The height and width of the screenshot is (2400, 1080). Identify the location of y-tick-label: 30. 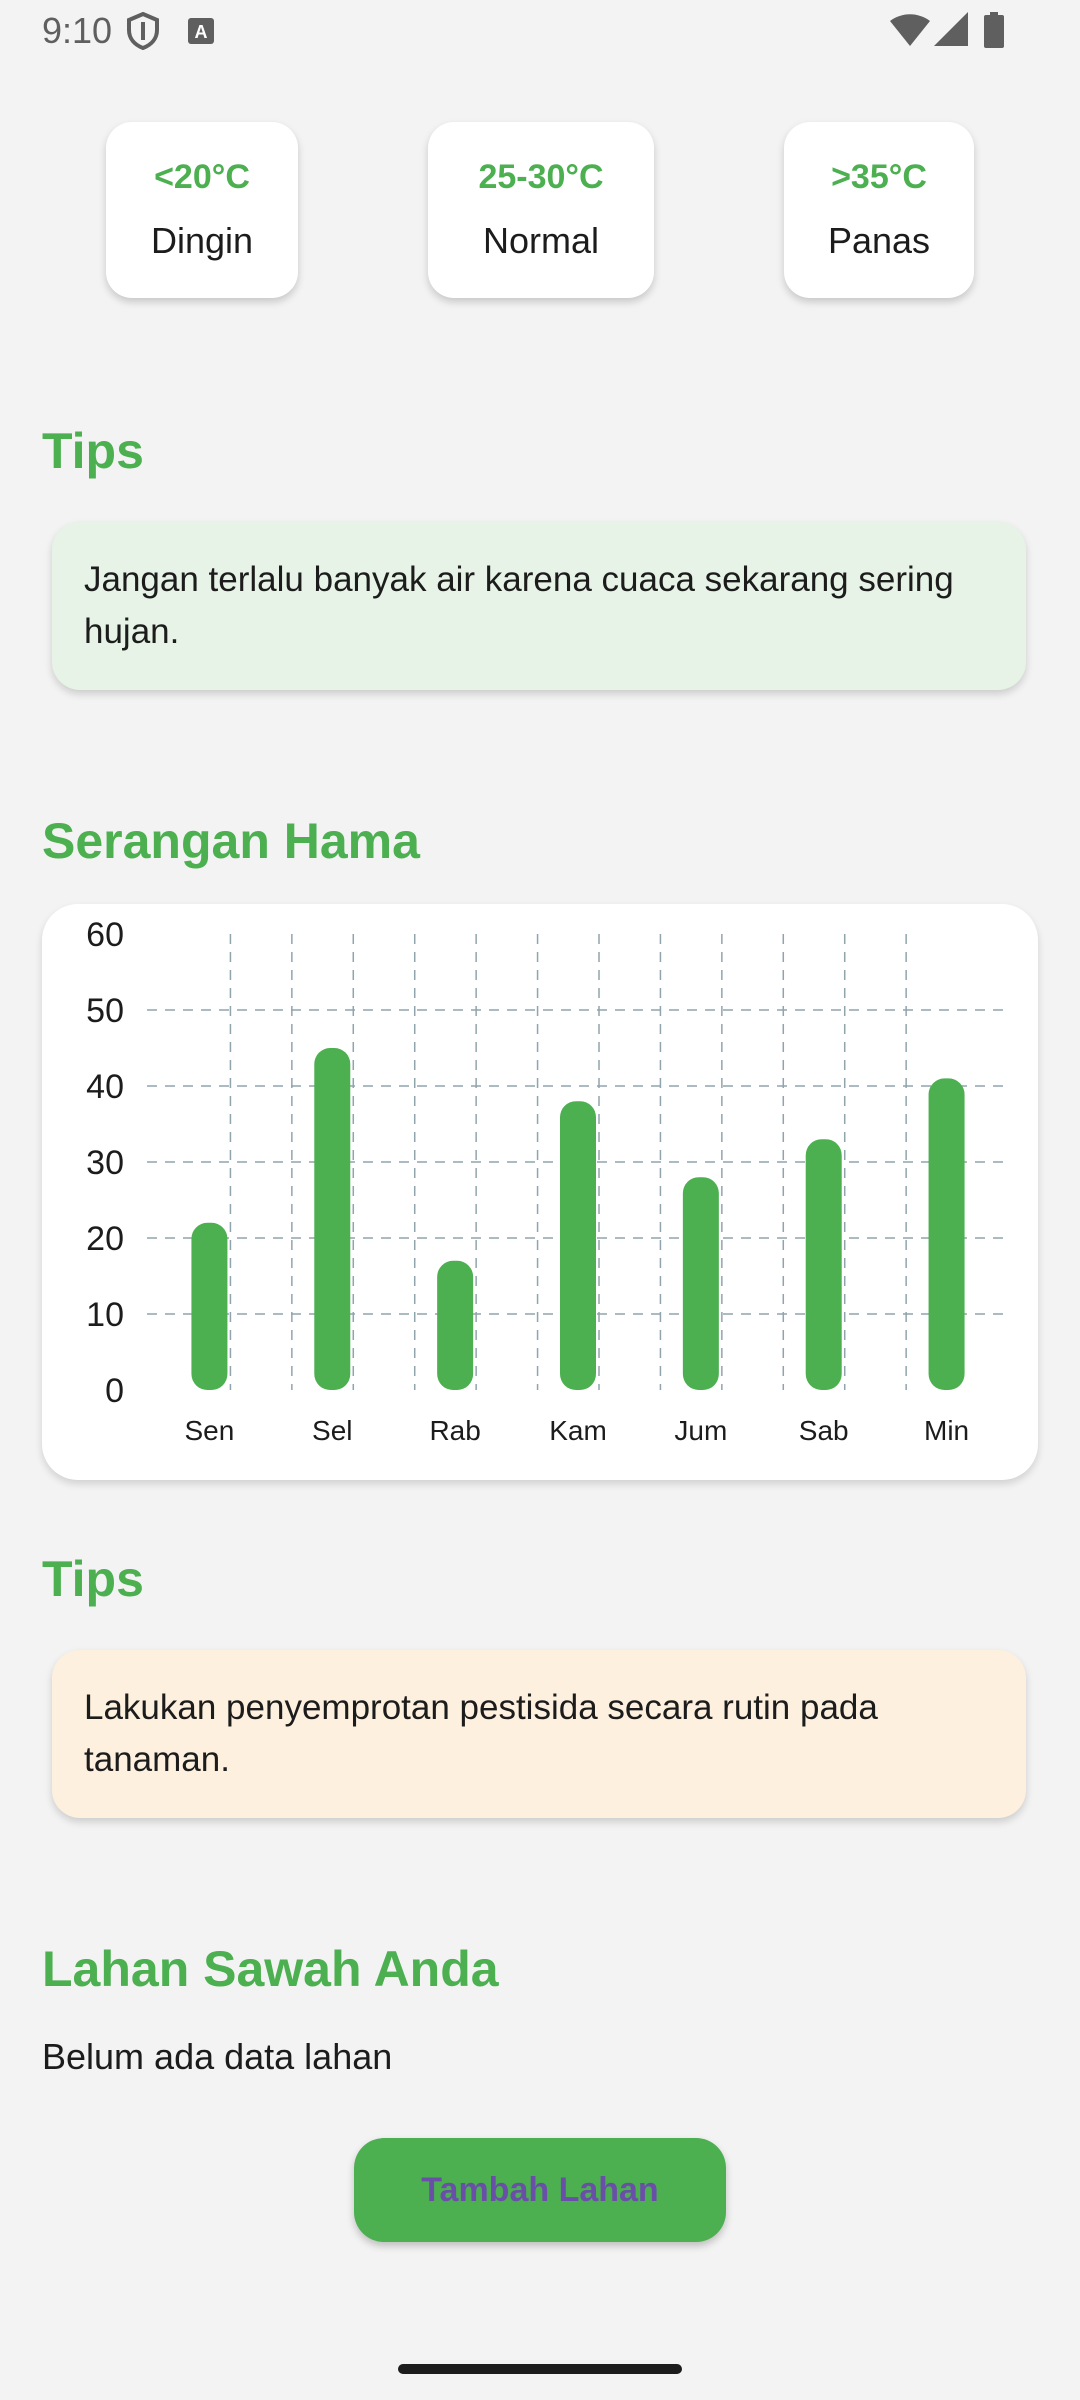
(105, 1163).